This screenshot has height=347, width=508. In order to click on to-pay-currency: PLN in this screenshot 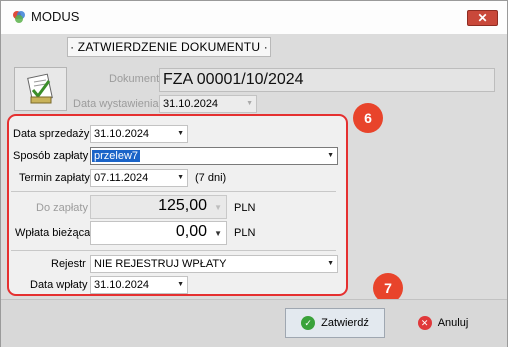, I will do `click(245, 208)`.